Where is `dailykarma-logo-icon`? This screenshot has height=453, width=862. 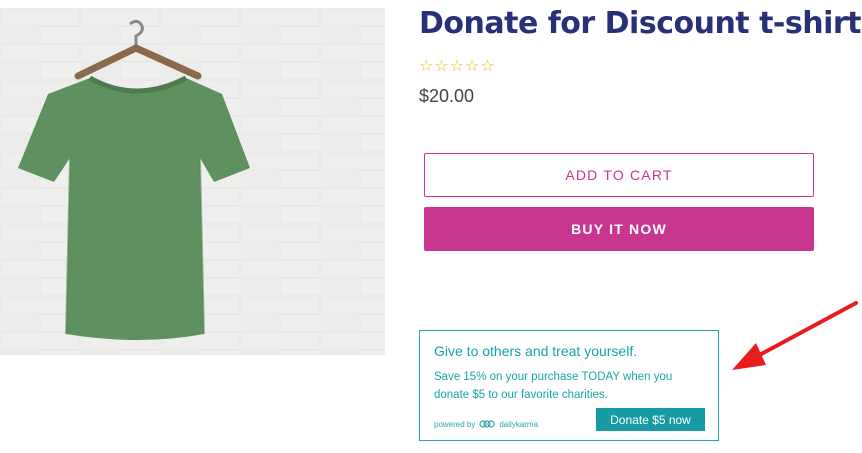 dailykarma-logo-icon is located at coordinates (487, 424).